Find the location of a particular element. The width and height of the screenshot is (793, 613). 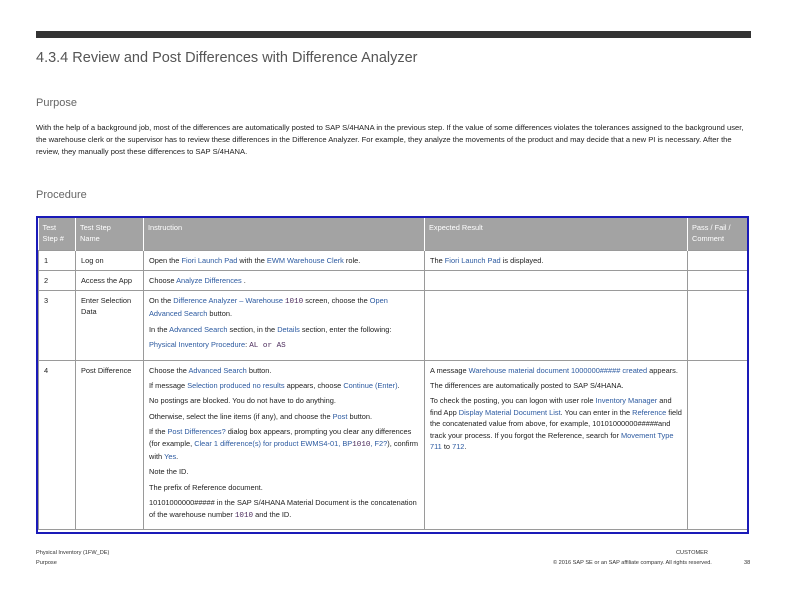

step-number: 4 is located at coordinates (57, 445).